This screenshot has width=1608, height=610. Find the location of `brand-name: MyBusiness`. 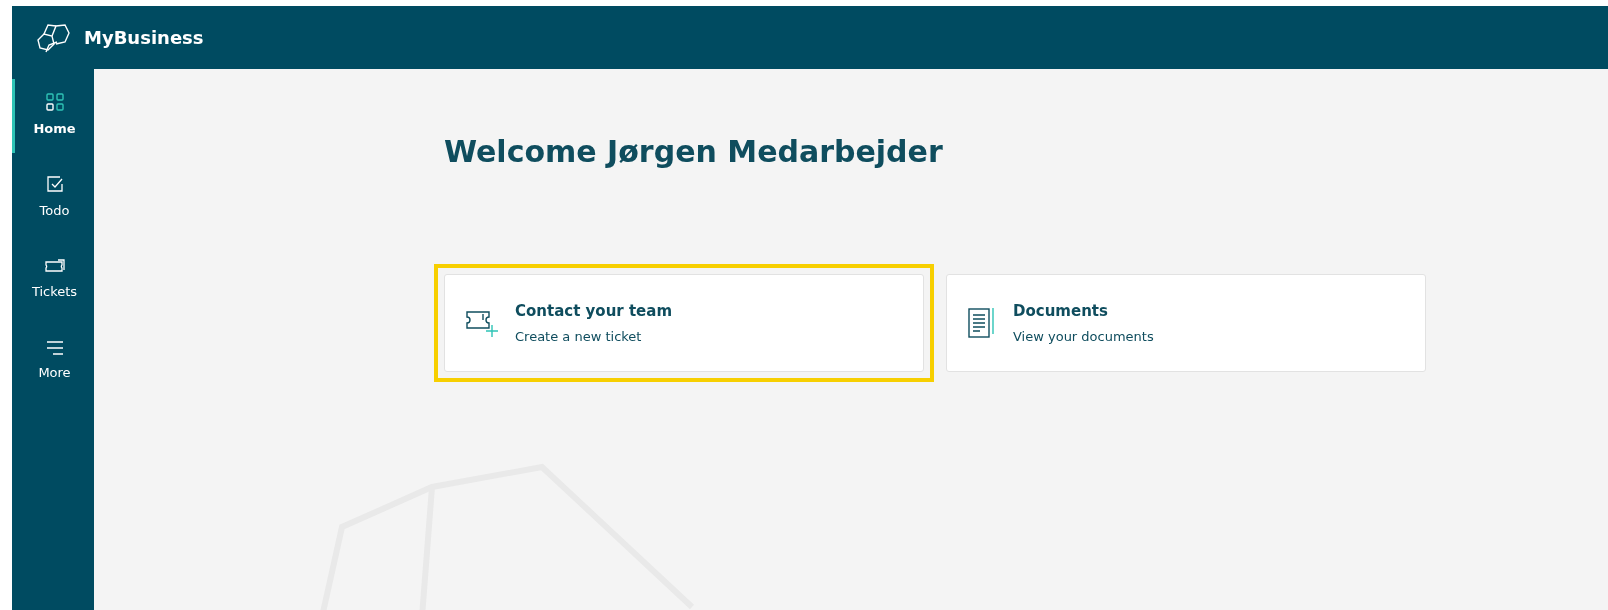

brand-name: MyBusiness is located at coordinates (144, 38).